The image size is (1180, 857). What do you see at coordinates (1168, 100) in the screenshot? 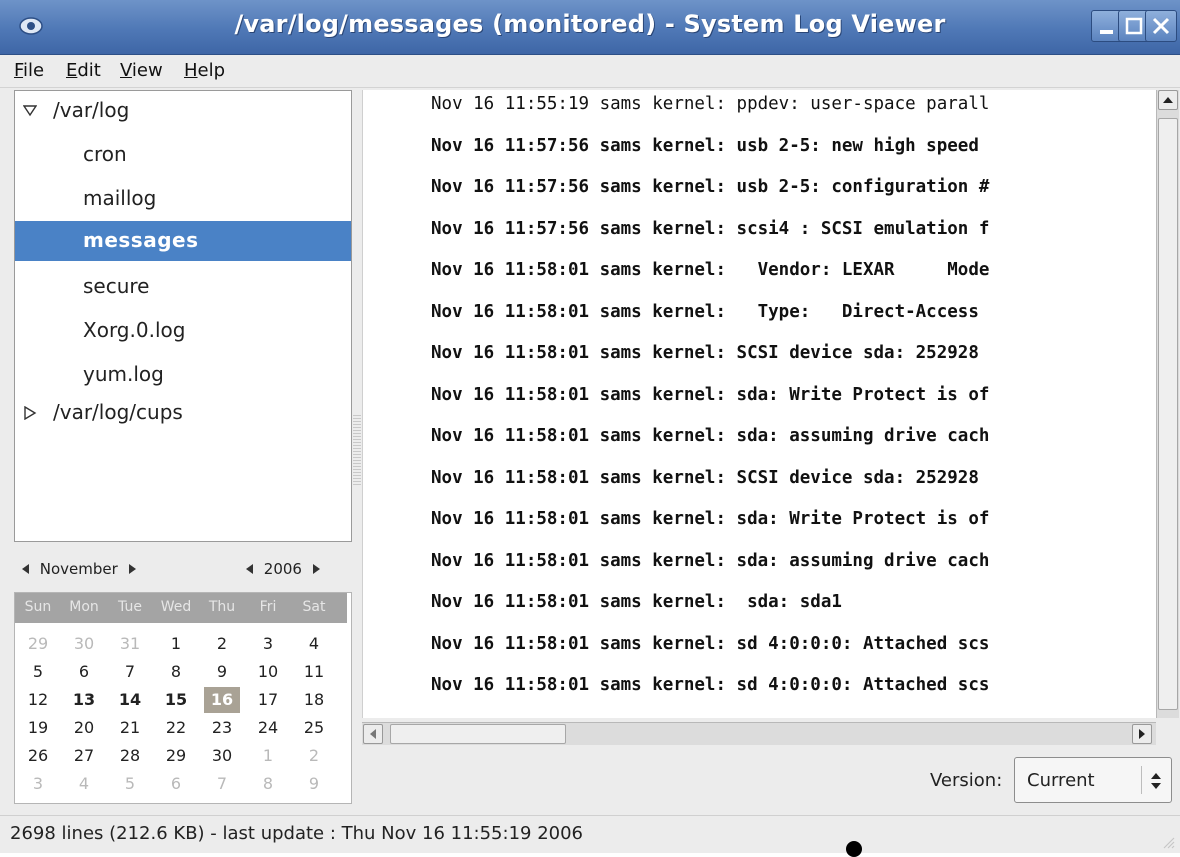
I see `scroll-up-button` at bounding box center [1168, 100].